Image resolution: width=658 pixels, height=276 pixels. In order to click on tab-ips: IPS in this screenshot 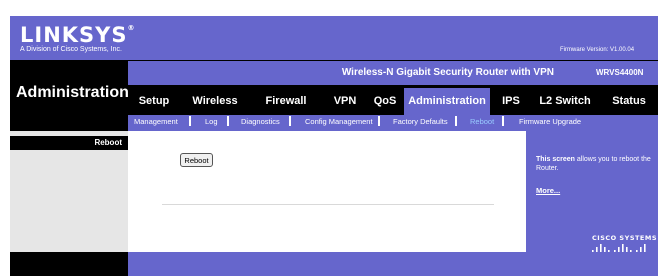, I will do `click(511, 101)`.